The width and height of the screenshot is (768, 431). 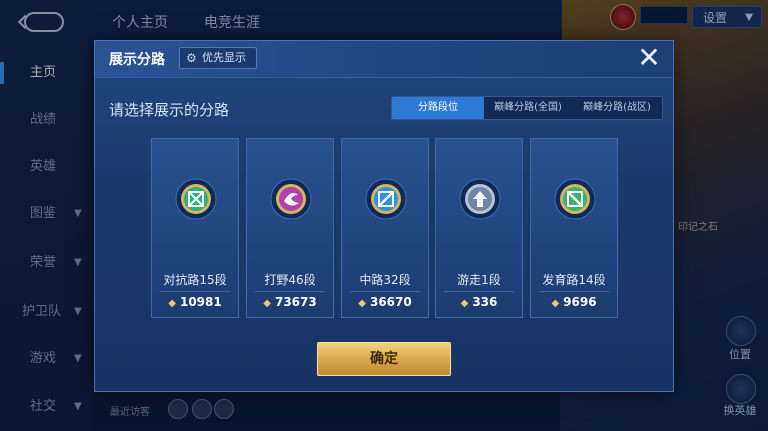 What do you see at coordinates (574, 228) in the screenshot?
I see `lane-card-bot: 发育路14段 ◆ 9696` at bounding box center [574, 228].